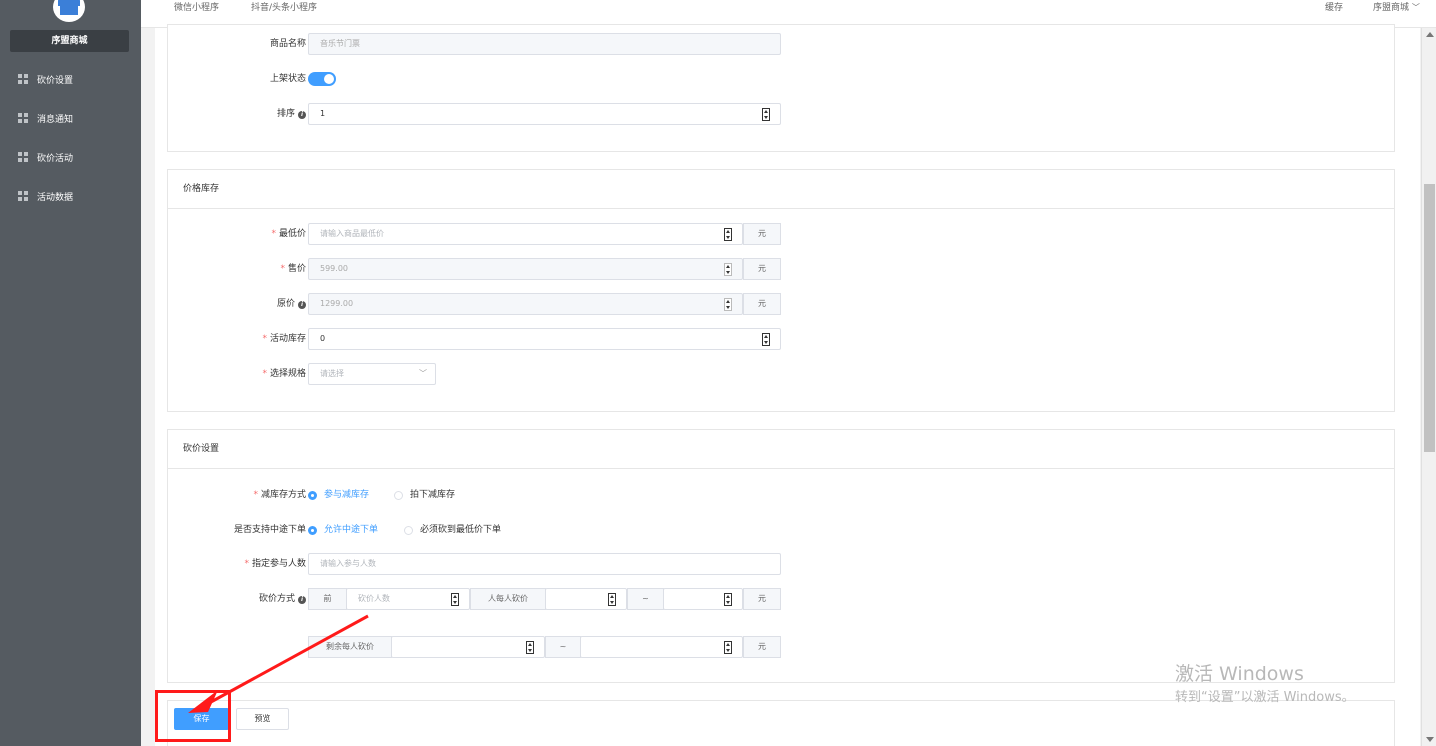  What do you see at coordinates (408, 599) in the screenshot?
I see `bargain-count-input: 砍价人数` at bounding box center [408, 599].